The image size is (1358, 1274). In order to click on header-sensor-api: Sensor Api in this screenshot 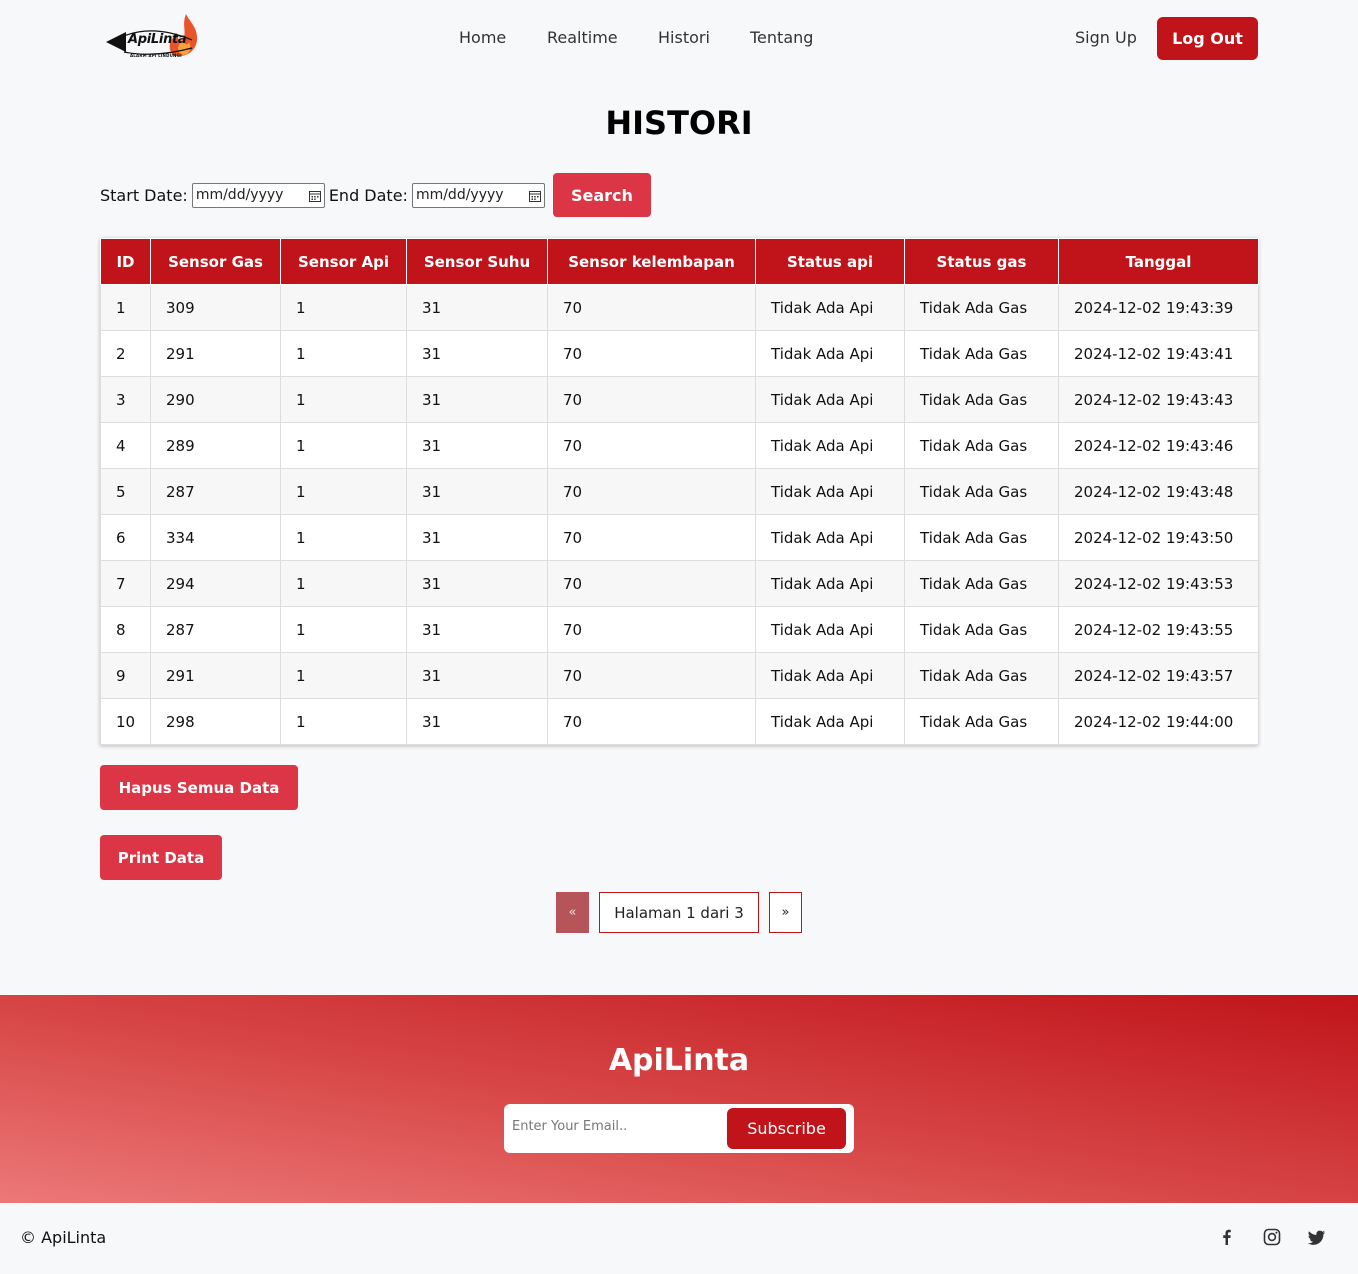, I will do `click(343, 261)`.